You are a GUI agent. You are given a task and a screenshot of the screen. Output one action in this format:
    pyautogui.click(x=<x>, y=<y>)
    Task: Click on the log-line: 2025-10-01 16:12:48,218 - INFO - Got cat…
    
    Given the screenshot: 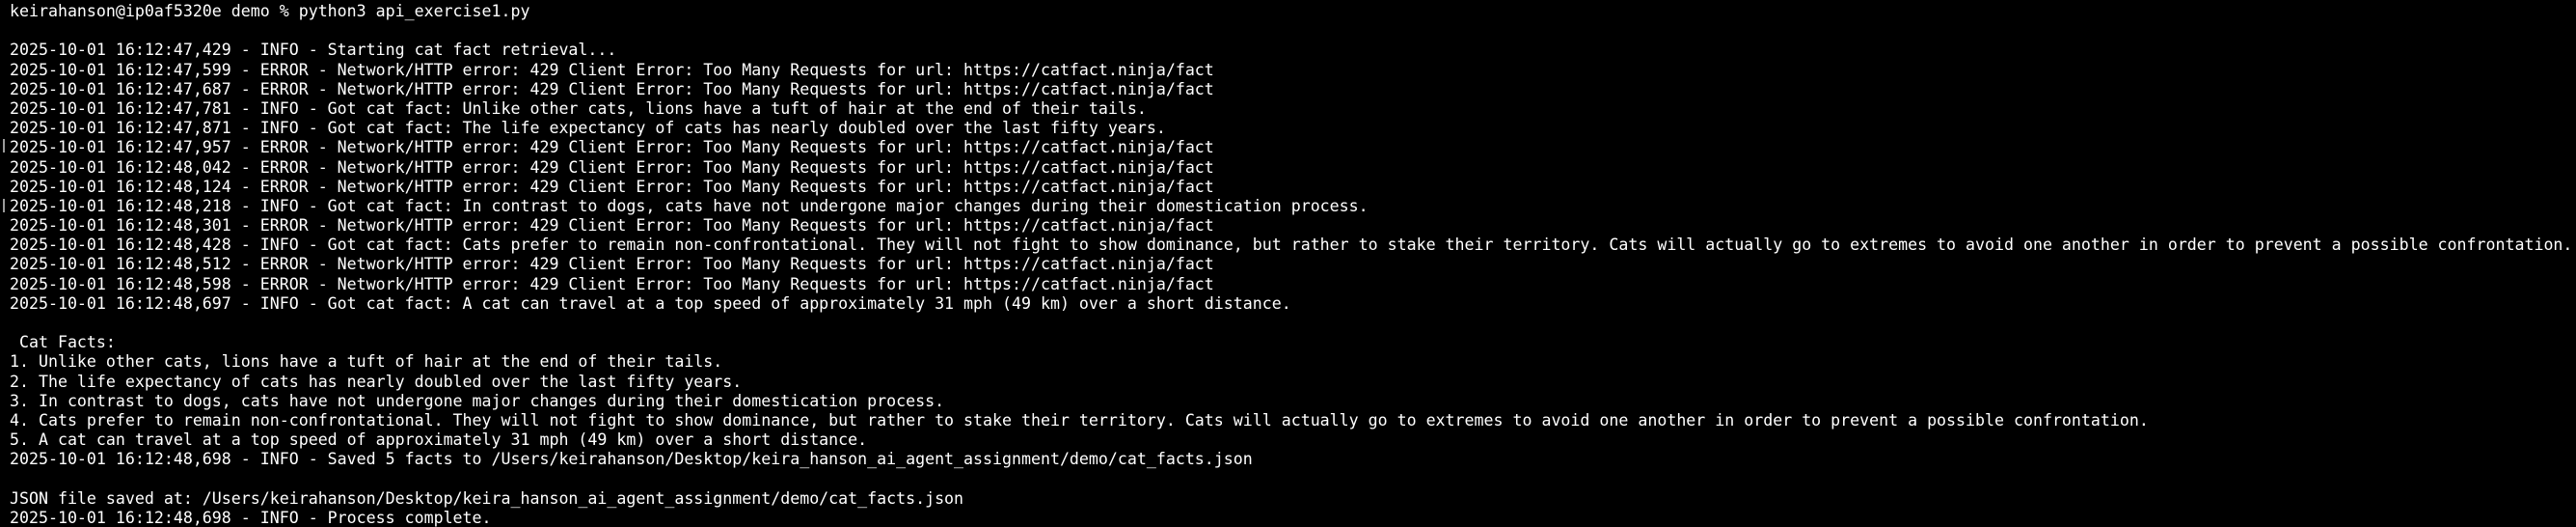 What is the action you would take?
    pyautogui.click(x=689, y=206)
    